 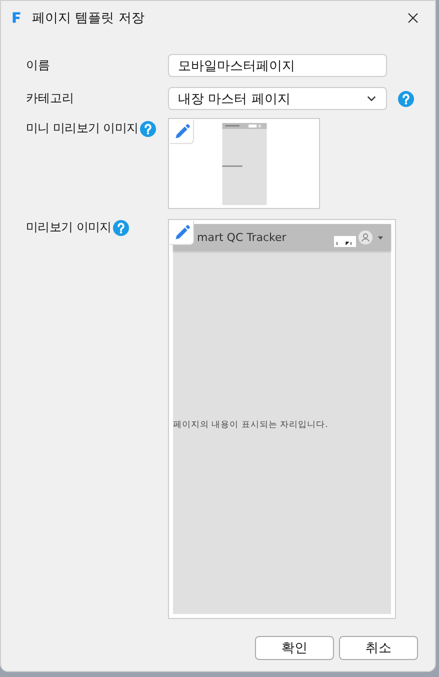 What do you see at coordinates (378, 648) in the screenshot?
I see `cancel-button: 취소` at bounding box center [378, 648].